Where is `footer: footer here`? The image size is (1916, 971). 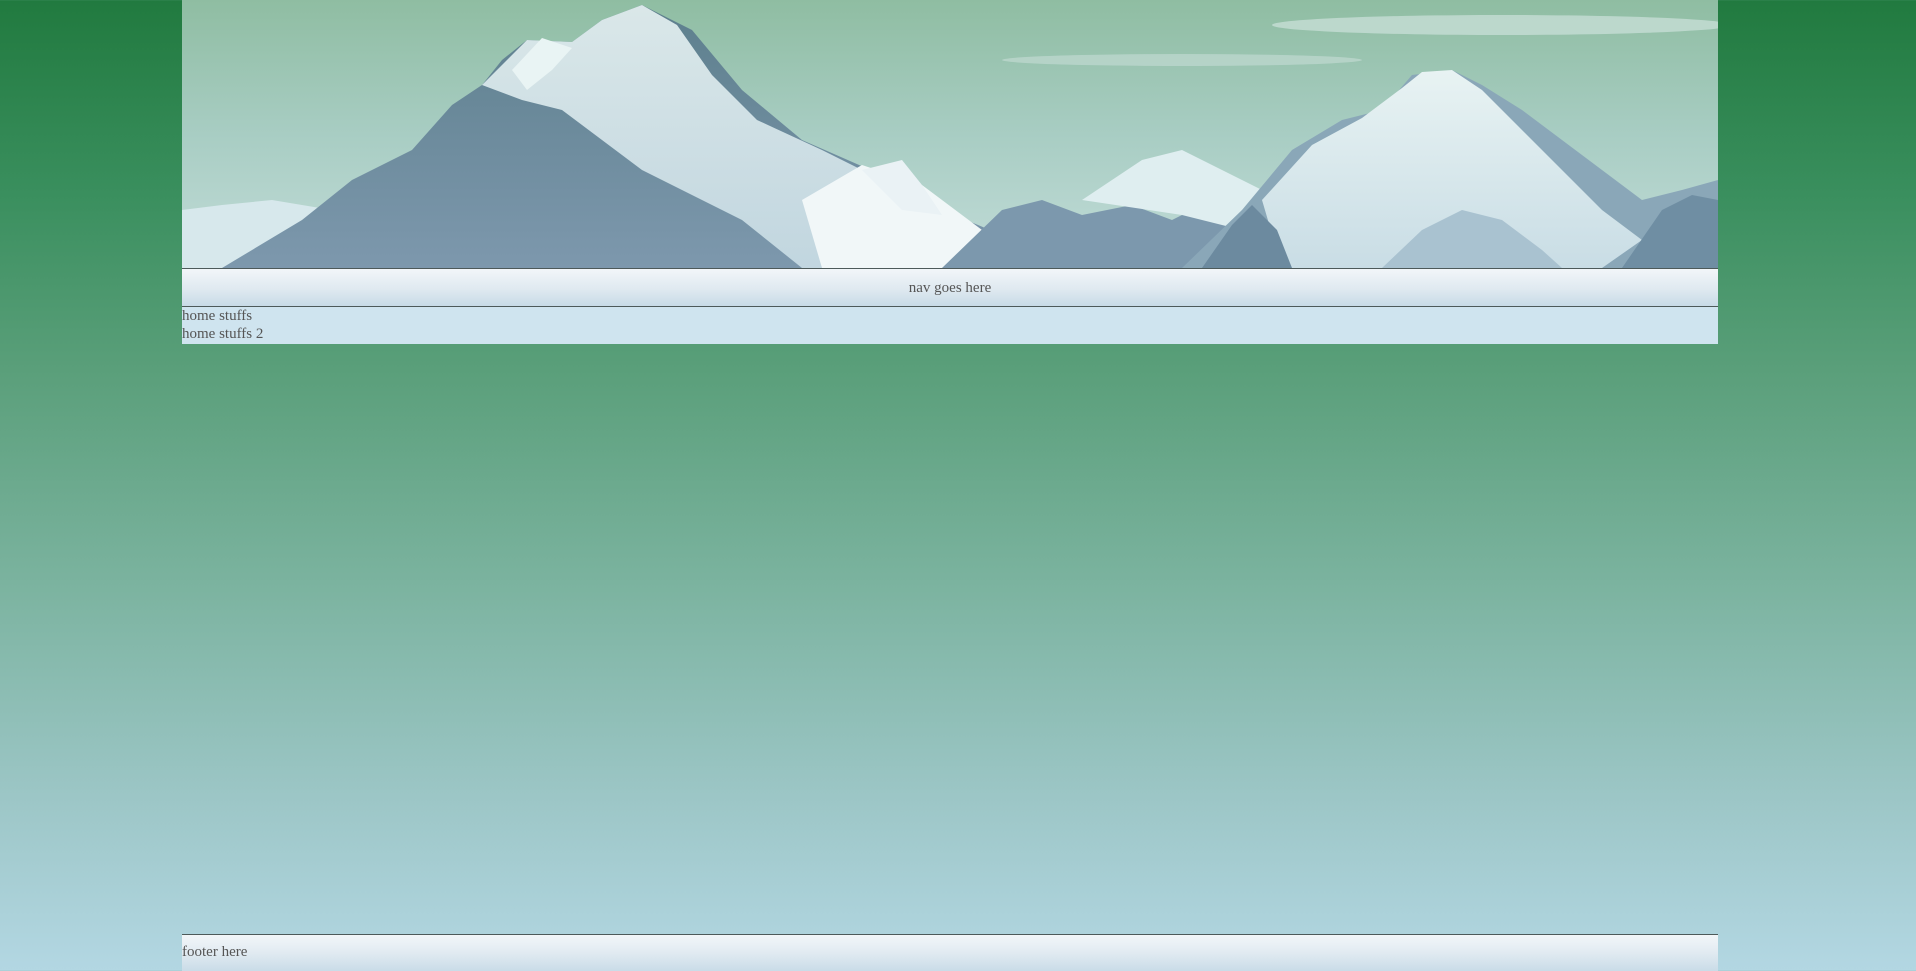 footer: footer here is located at coordinates (950, 952).